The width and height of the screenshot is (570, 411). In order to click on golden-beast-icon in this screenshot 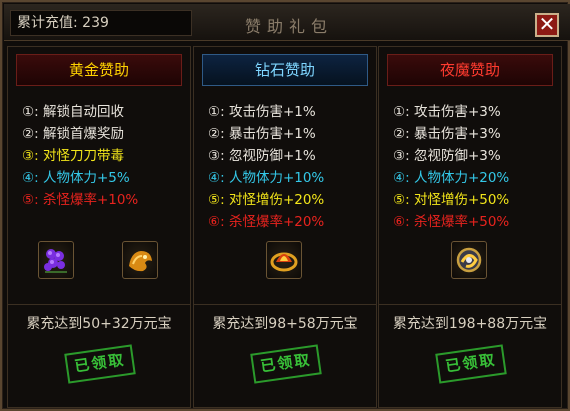, I will do `click(140, 260)`.